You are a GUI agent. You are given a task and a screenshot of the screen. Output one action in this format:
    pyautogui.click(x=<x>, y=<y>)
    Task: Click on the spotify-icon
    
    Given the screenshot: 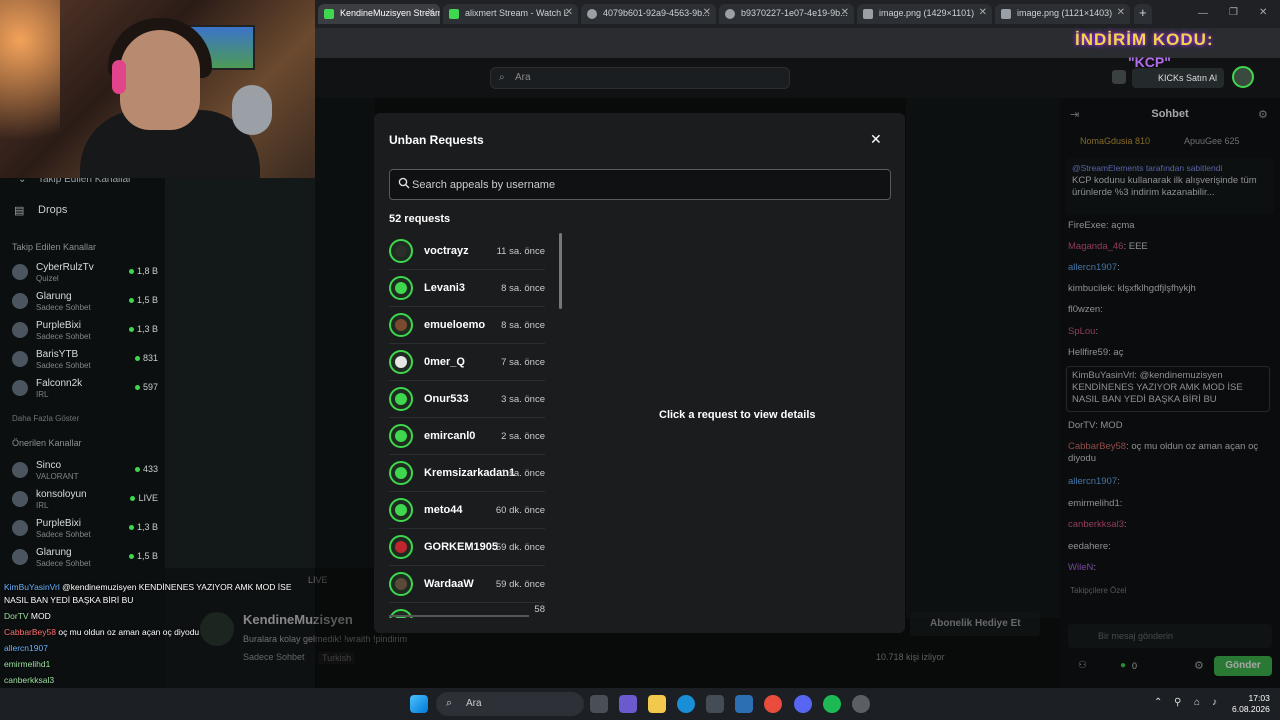 What is the action you would take?
    pyautogui.click(x=832, y=704)
    